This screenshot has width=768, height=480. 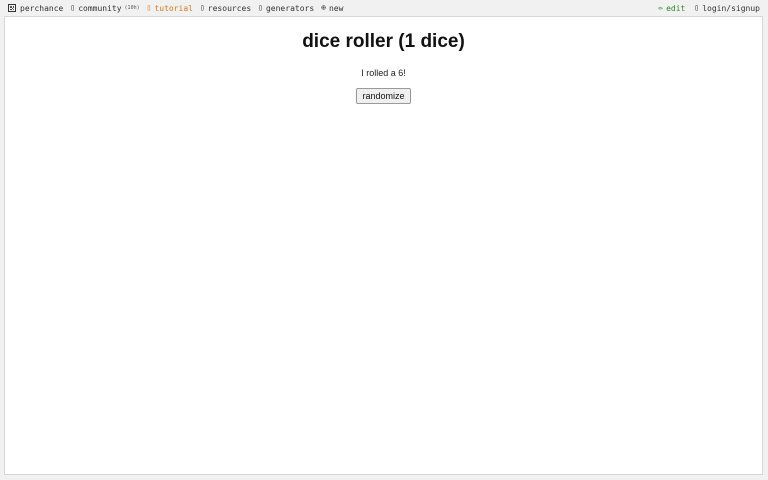 What do you see at coordinates (260, 7) in the screenshot?
I see `list-icon: ▯` at bounding box center [260, 7].